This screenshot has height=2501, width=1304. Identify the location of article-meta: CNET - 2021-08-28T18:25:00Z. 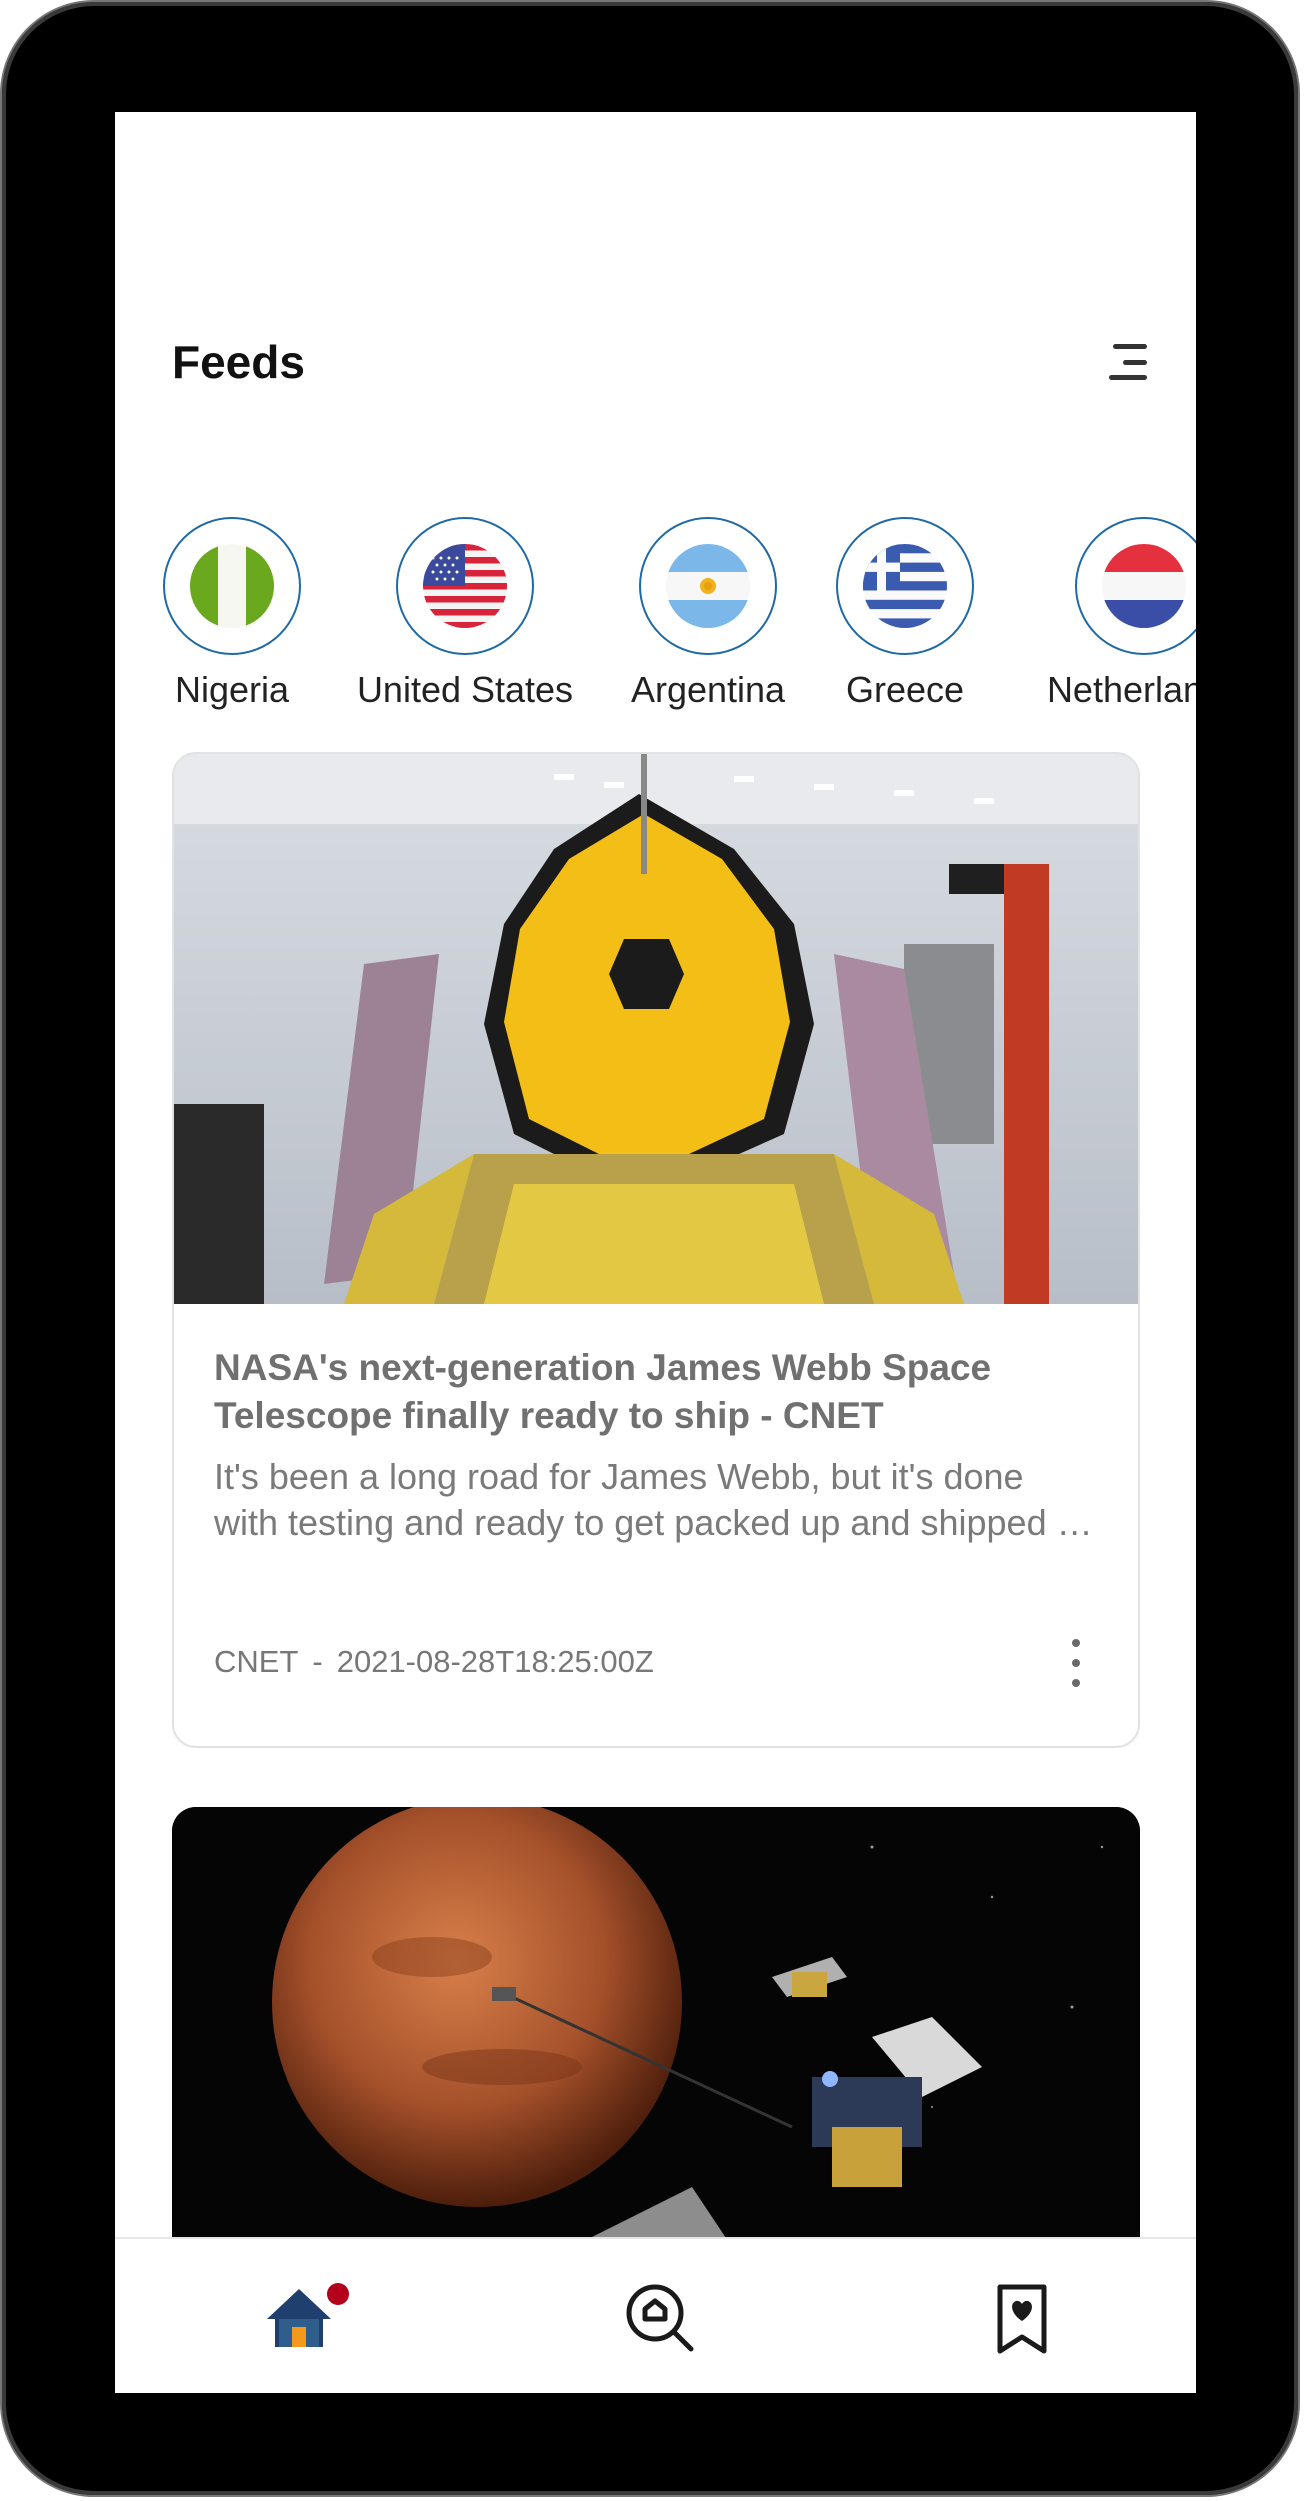
(434, 1662).